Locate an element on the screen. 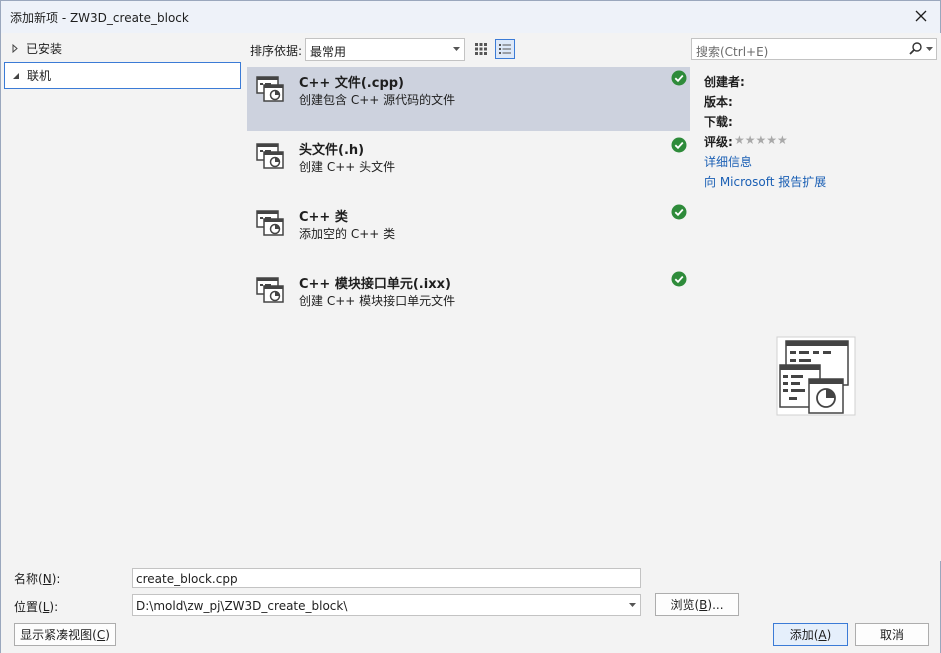 This screenshot has height=653, width=941. report-extension-link: 向 Microsoft 报告扩展 is located at coordinates (765, 181).